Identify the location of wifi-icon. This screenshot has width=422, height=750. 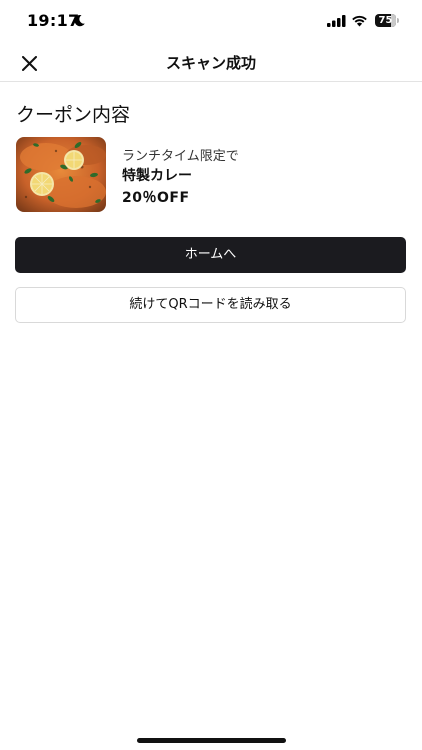
(359, 21).